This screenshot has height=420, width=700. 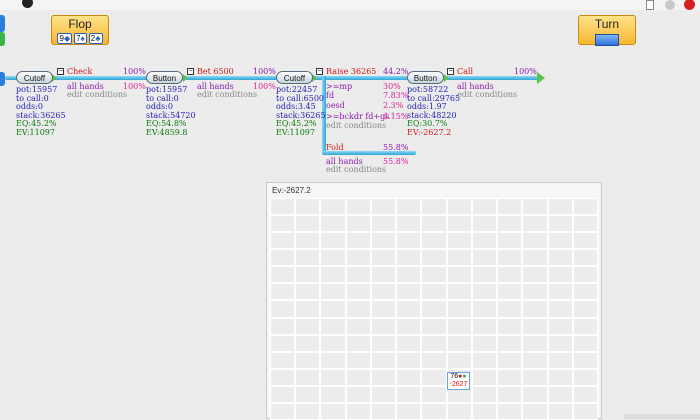 I want to click on flop-street-box: Flop 9◆ 7♠ 2♣, so click(x=80, y=30).